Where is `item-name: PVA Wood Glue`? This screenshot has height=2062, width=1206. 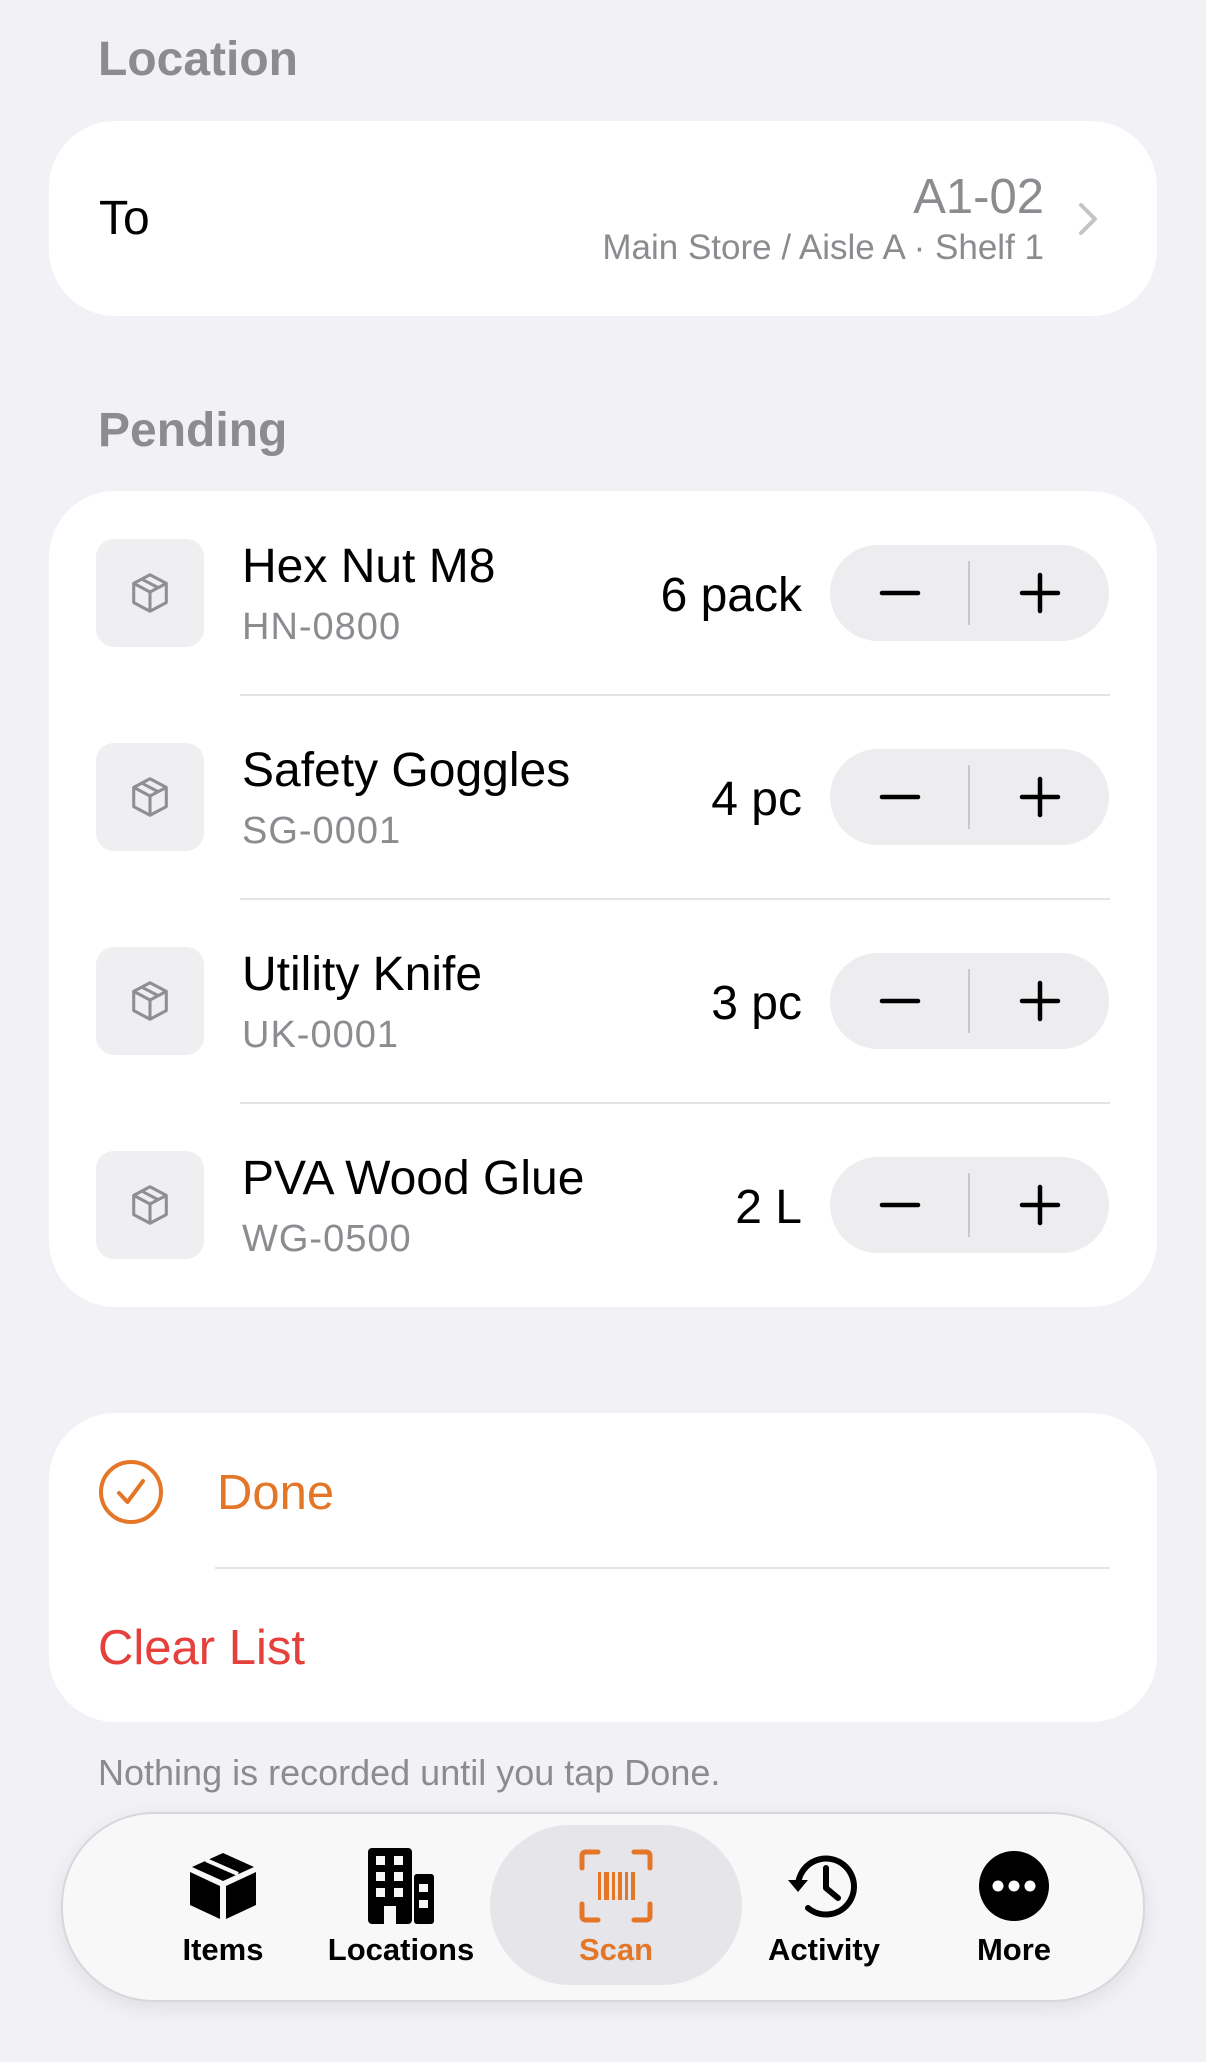
item-name: PVA Wood Glue is located at coordinates (413, 1178).